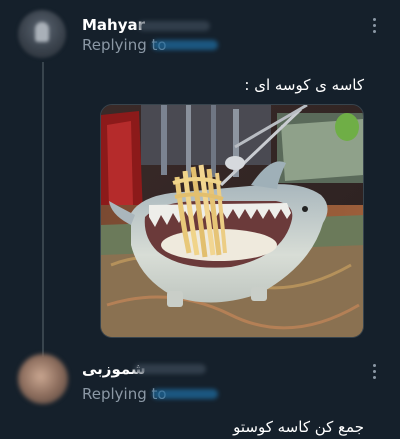 This screenshot has height=439, width=400. What do you see at coordinates (298, 427) in the screenshot?
I see `tweet-text: جمع کن کاسه کوستو` at bounding box center [298, 427].